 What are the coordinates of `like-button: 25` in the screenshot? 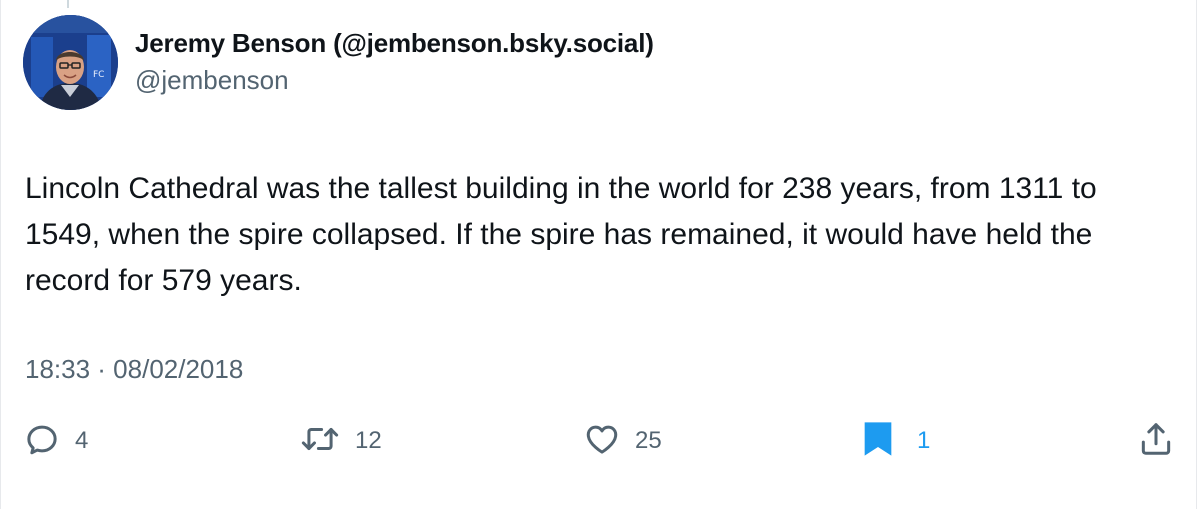 It's located at (622, 441).